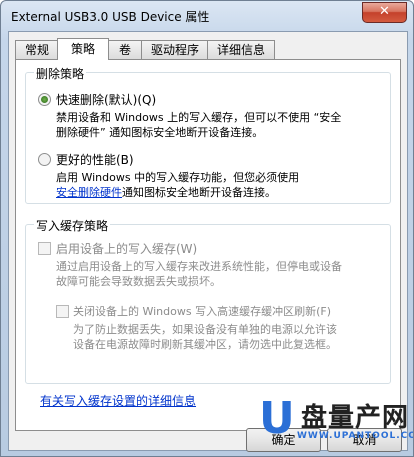 Image resolution: width=414 pixels, height=457 pixels. I want to click on tab-volumes: 卷, so click(125, 49).